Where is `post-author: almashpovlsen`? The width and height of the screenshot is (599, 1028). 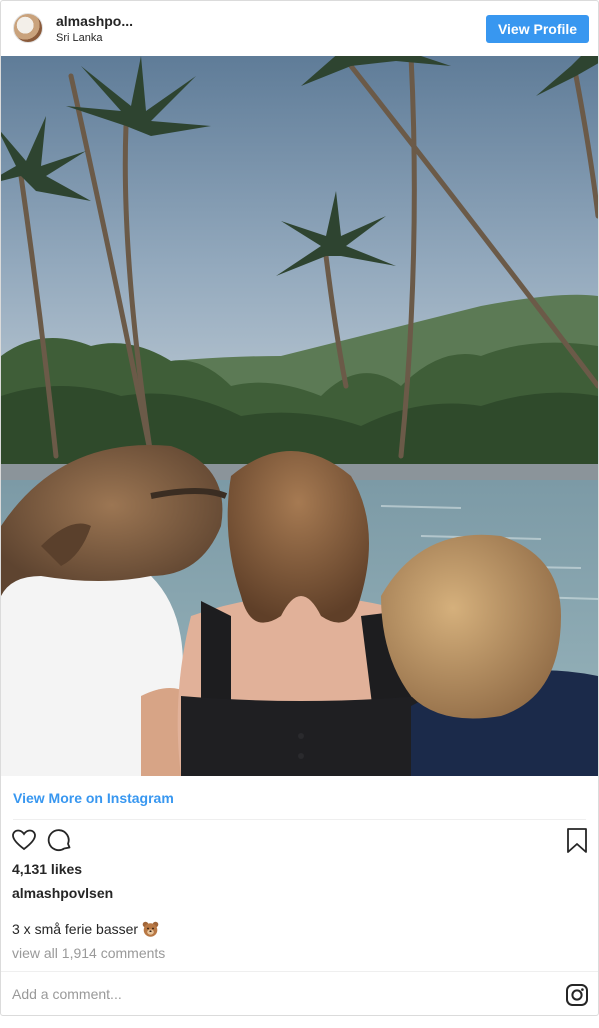 post-author: almashpovlsen is located at coordinates (62, 893).